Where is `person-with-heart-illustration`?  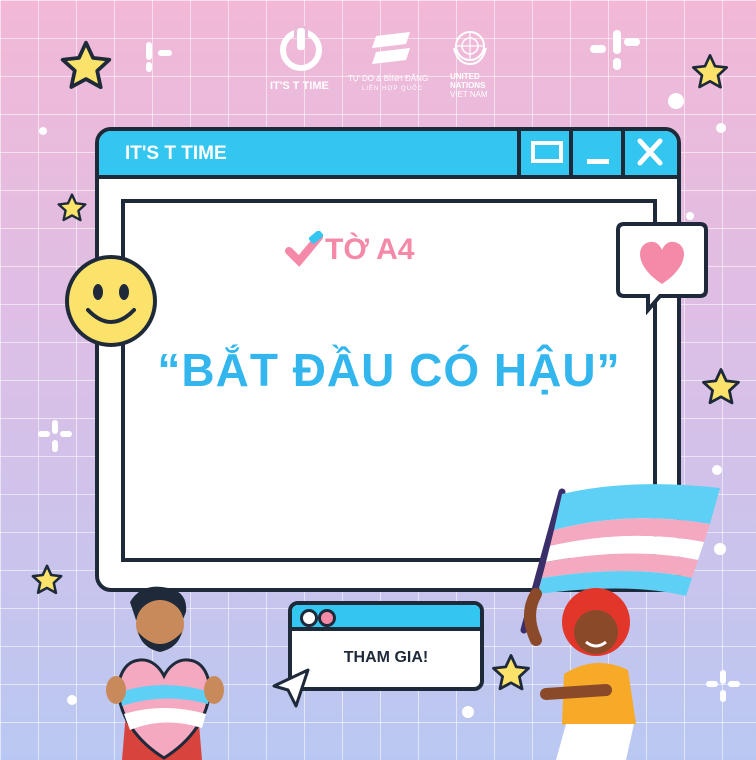 person-with-heart-illustration is located at coordinates (165, 673).